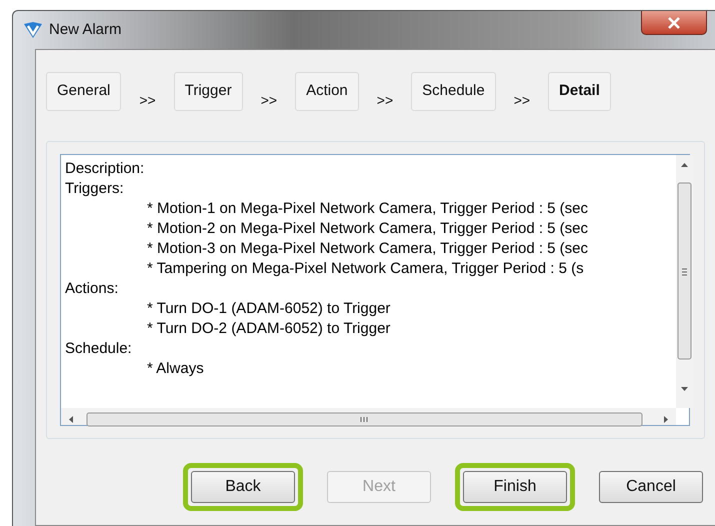 Image resolution: width=715 pixels, height=526 pixels. What do you see at coordinates (327, 91) in the screenshot?
I see `step-tab: Action` at bounding box center [327, 91].